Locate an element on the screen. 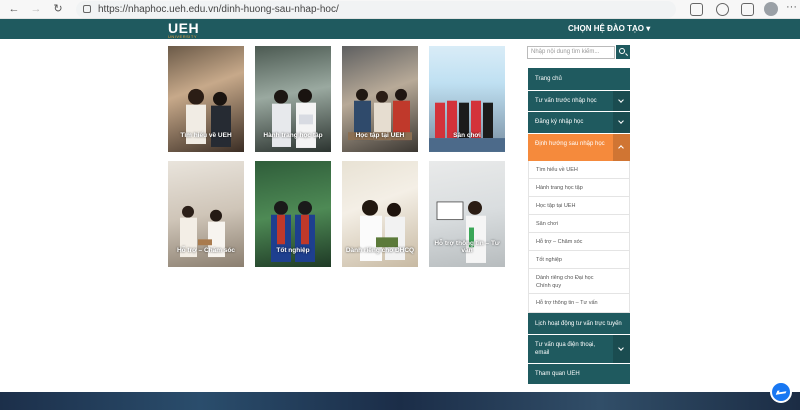 The image size is (800, 410). collapse-toggle is located at coordinates (621, 147).